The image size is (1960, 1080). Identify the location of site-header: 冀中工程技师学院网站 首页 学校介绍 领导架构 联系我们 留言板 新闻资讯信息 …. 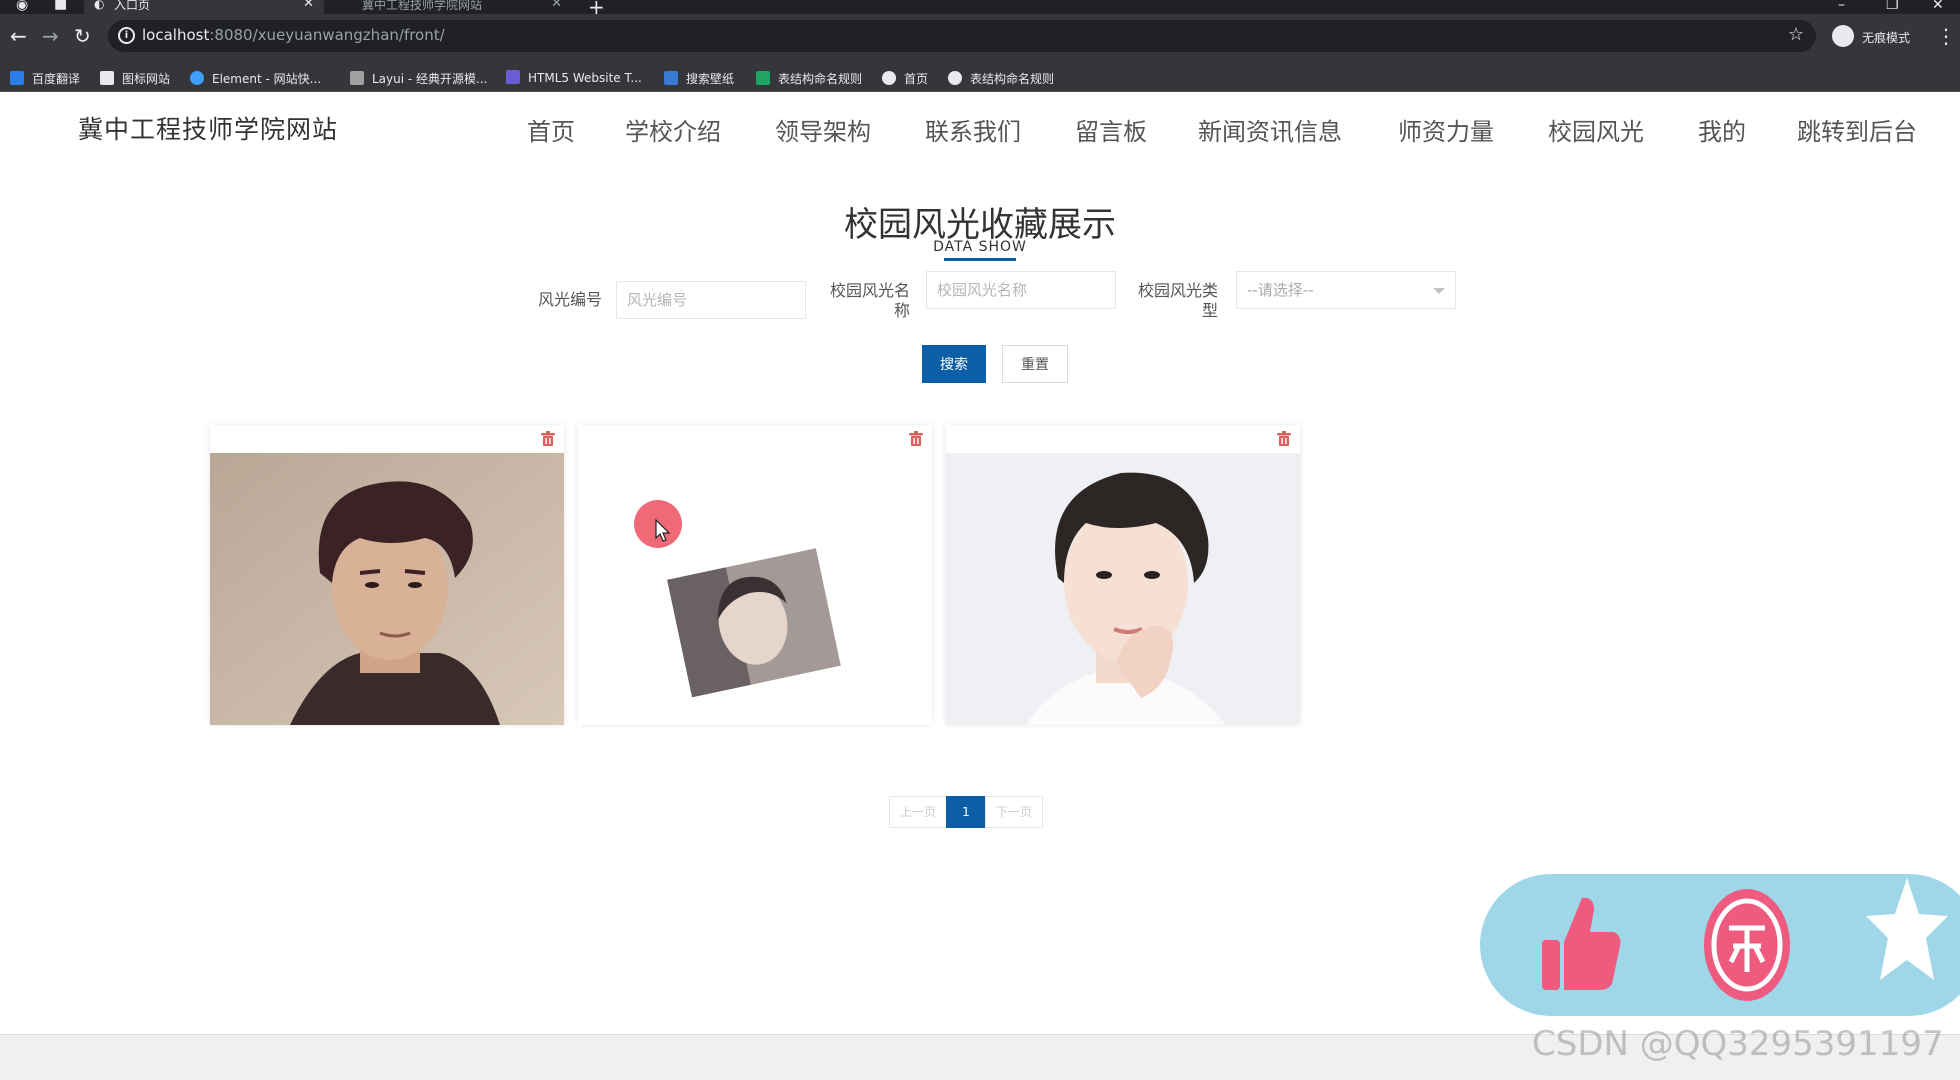
(980, 128).